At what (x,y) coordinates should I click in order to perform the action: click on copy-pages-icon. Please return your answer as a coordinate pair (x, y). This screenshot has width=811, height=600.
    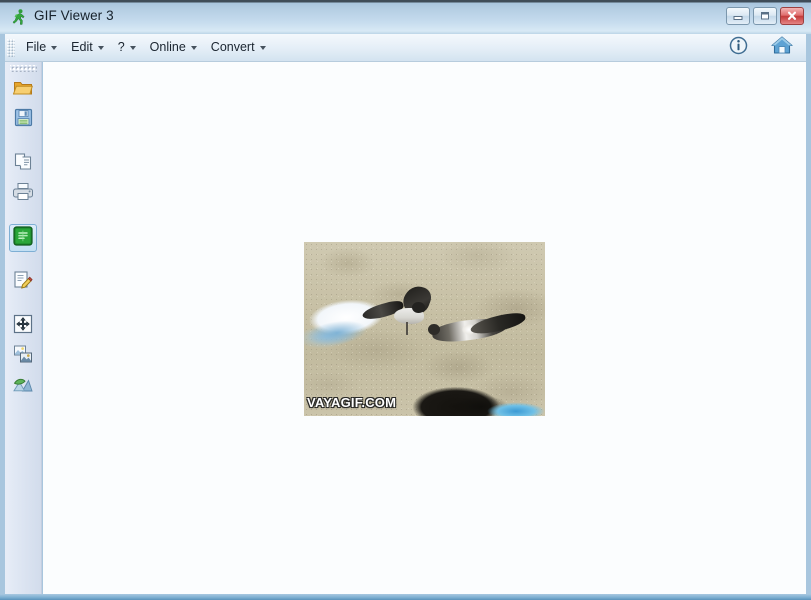
    Looking at the image, I should click on (23, 164).